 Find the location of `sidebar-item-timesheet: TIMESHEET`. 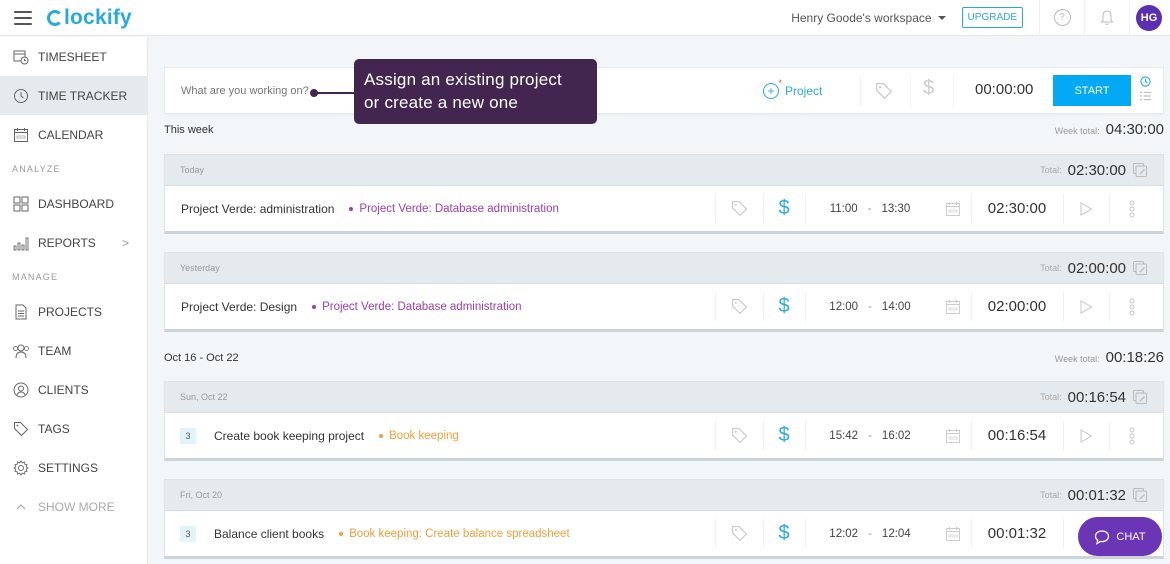

sidebar-item-timesheet: TIMESHEET is located at coordinates (73, 56).